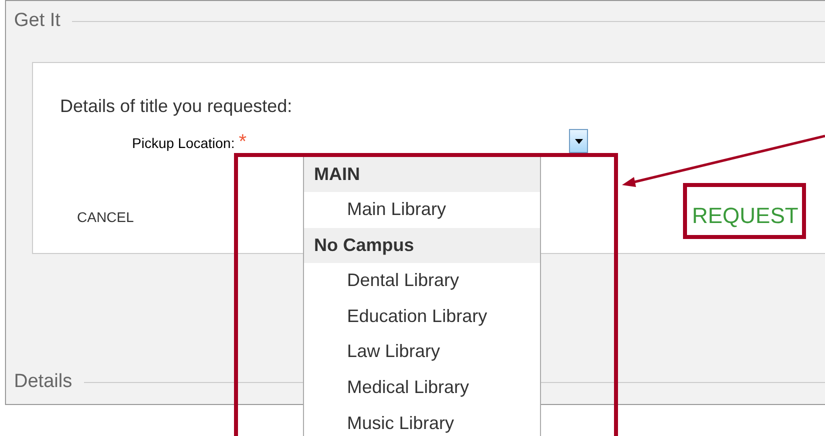  What do you see at coordinates (422, 245) in the screenshot?
I see `group-header: No Campus` at bounding box center [422, 245].